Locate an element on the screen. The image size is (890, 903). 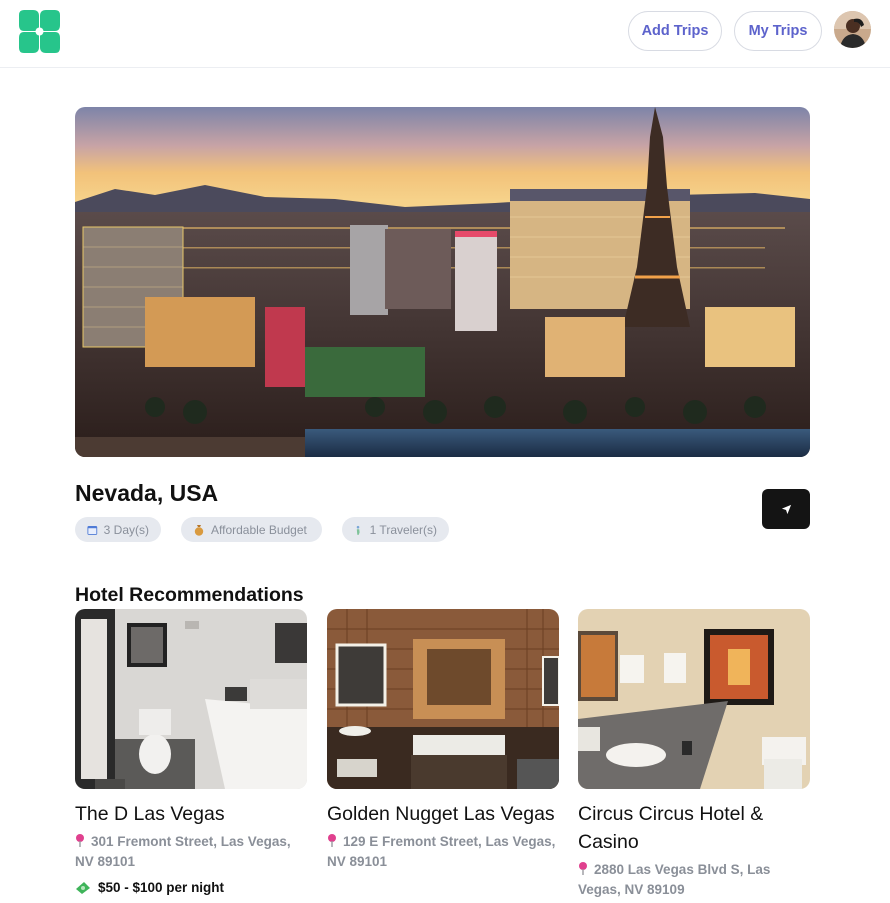
send-icon is located at coordinates (786, 509).